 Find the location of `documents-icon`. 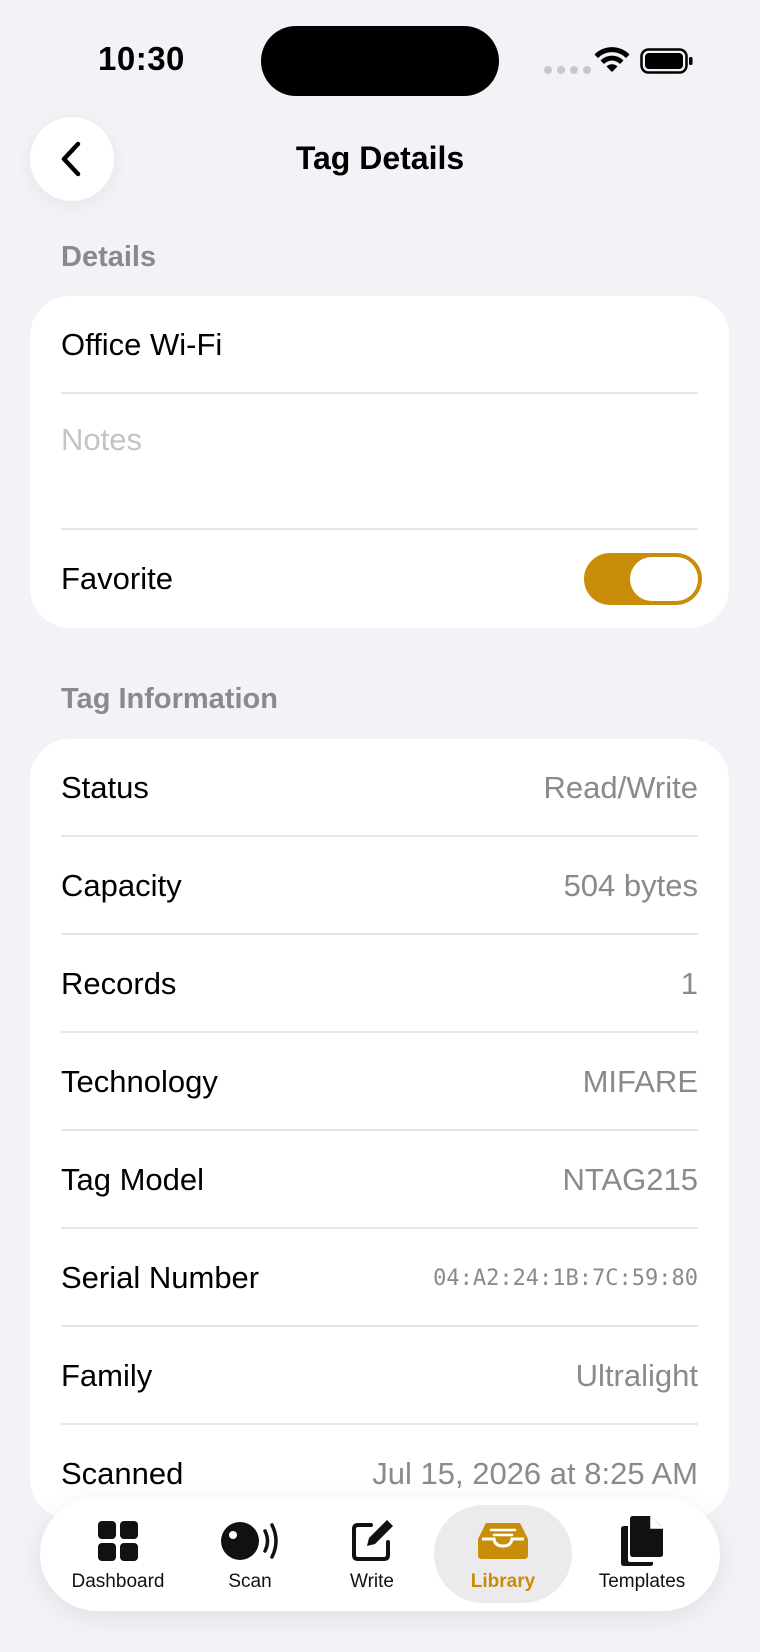

documents-icon is located at coordinates (642, 1541).